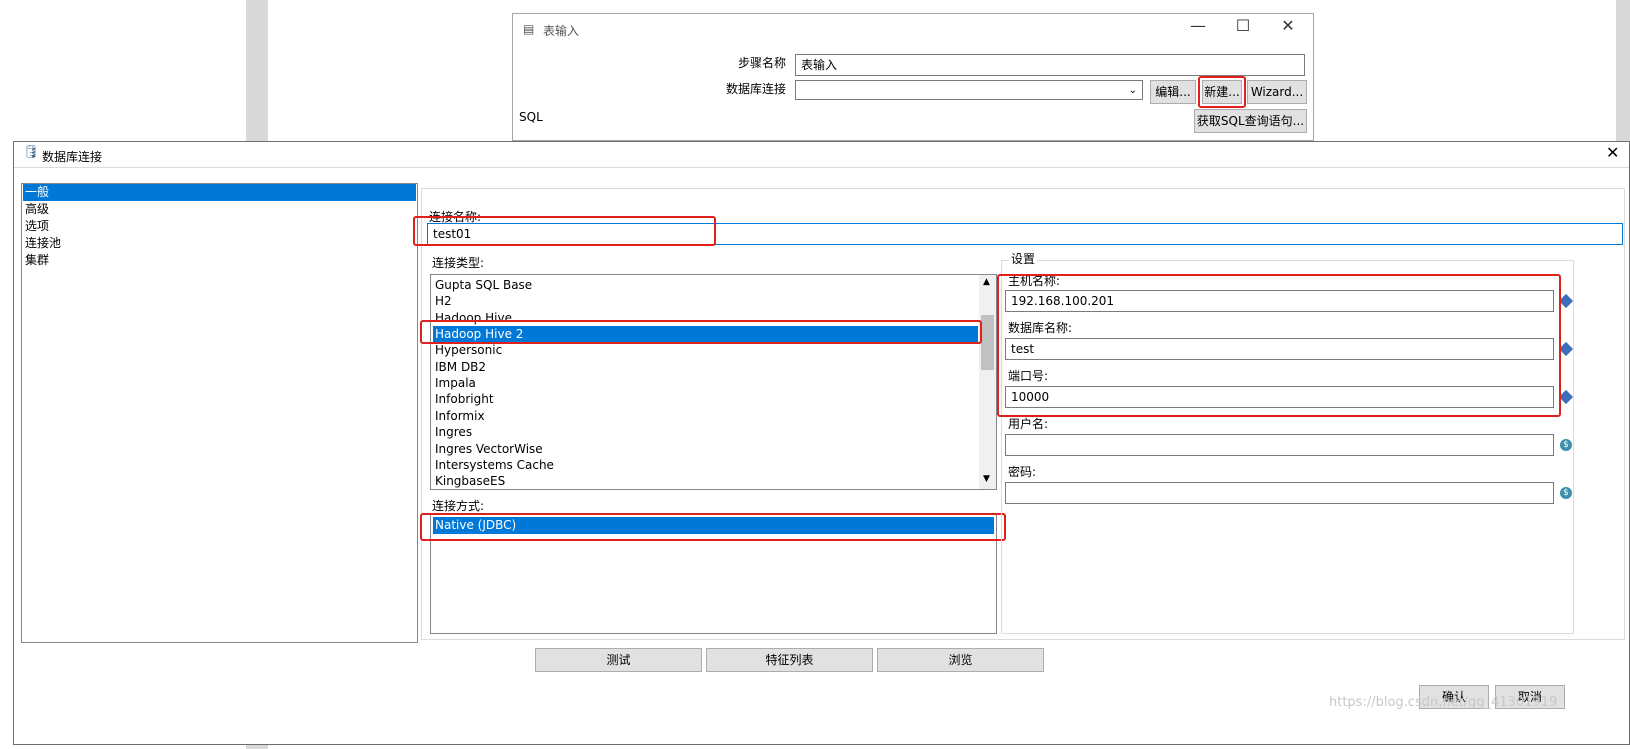 The width and height of the screenshot is (1630, 749). Describe the element at coordinates (1025, 234) in the screenshot. I see `conn-name-input: test01` at that location.